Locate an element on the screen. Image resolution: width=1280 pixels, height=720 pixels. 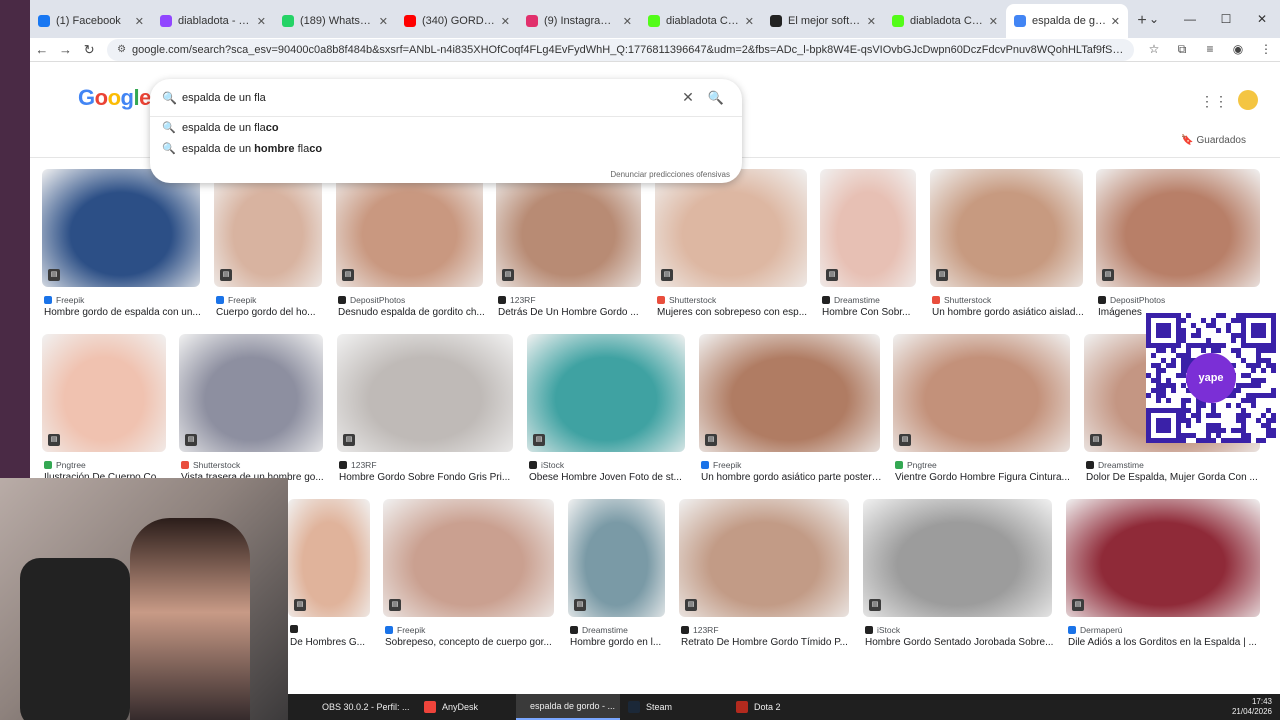
browser-tab: diabladota Clips - W ✕ is located at coordinates (945, 21).